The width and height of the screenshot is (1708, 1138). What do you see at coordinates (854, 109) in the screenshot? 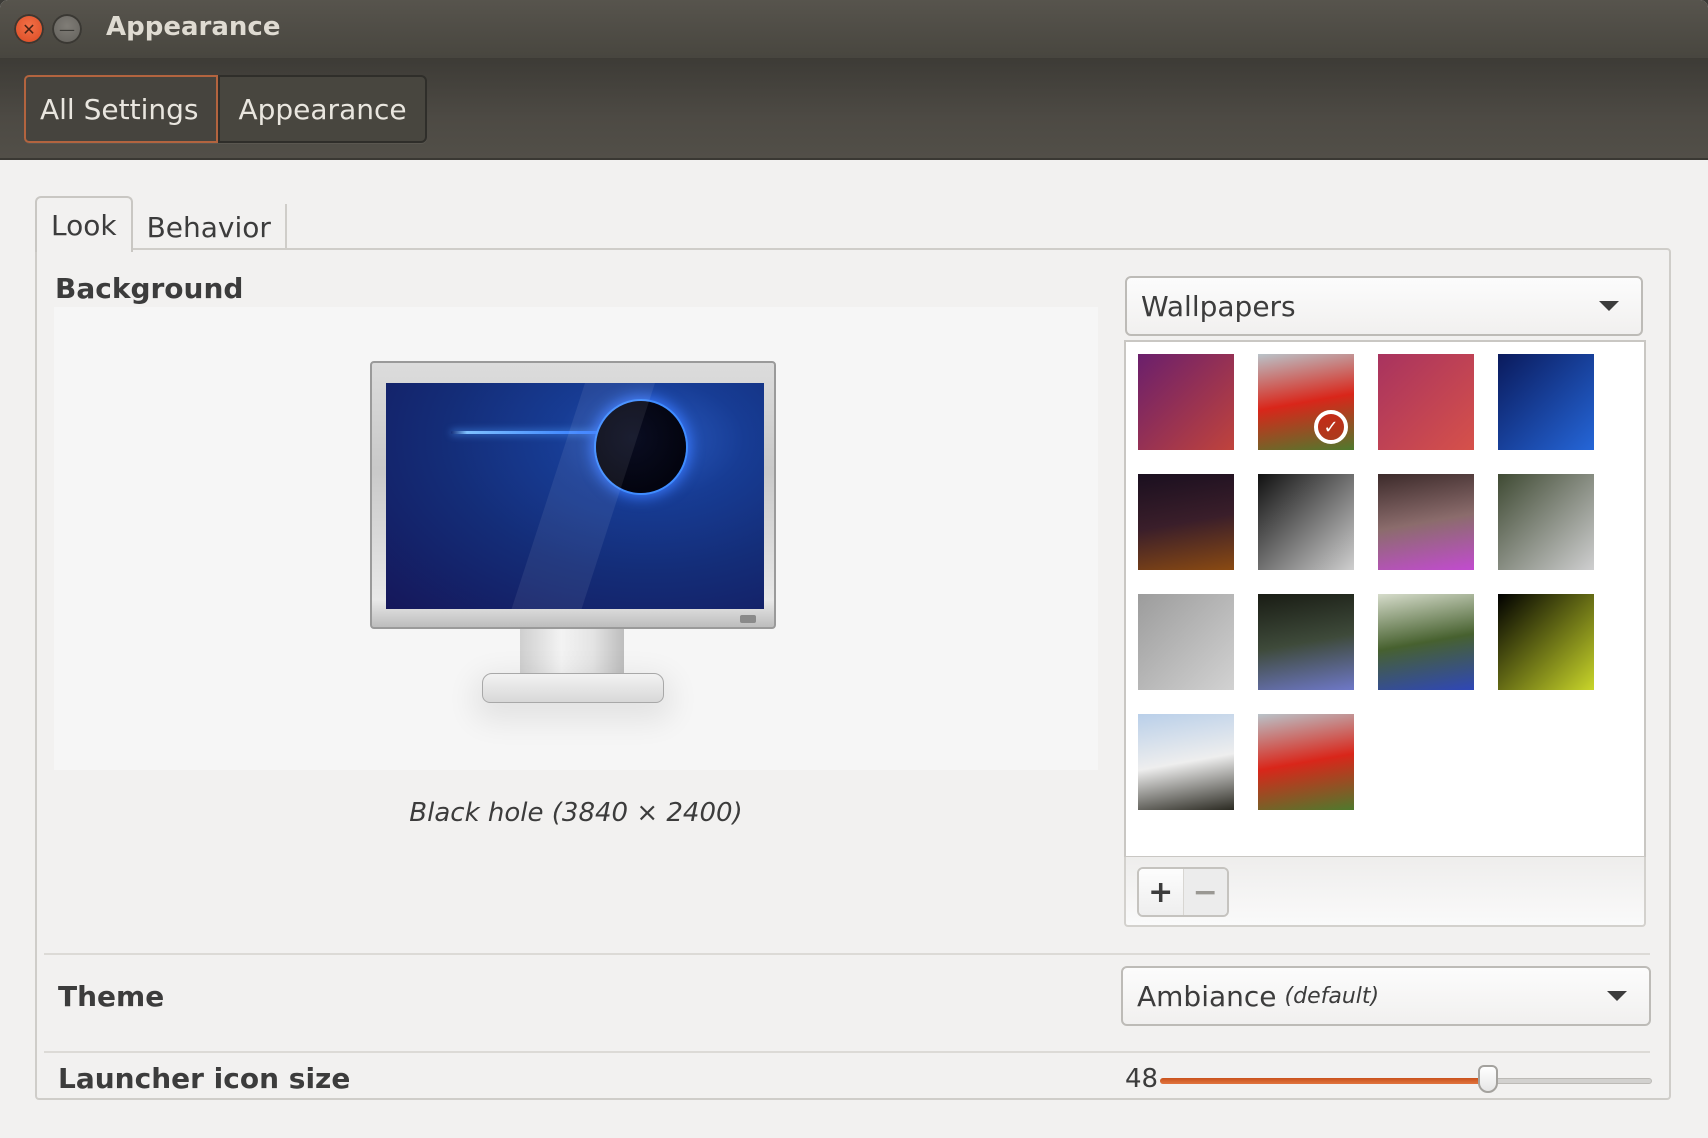
I see `header-toolbar: All Settings Appearance` at bounding box center [854, 109].